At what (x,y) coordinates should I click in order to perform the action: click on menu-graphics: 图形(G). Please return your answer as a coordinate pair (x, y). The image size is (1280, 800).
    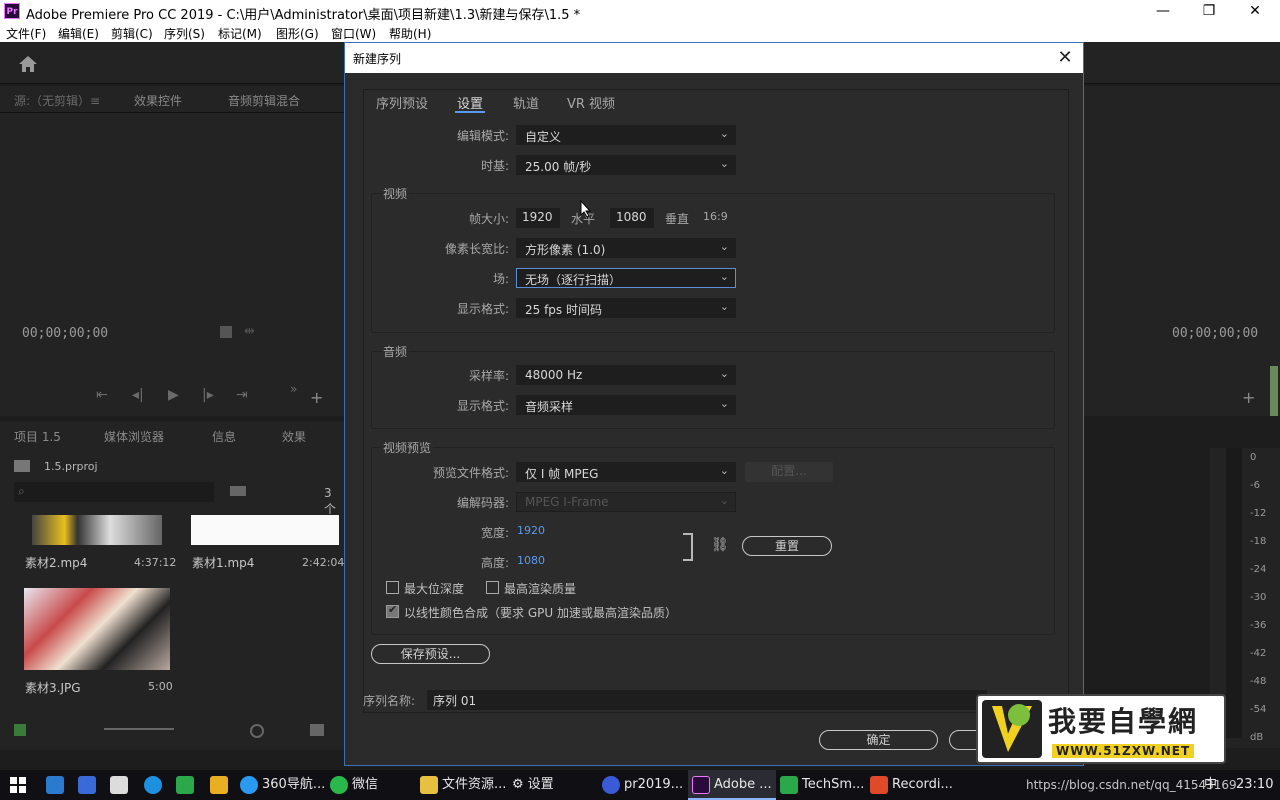
    Looking at the image, I should click on (297, 33).